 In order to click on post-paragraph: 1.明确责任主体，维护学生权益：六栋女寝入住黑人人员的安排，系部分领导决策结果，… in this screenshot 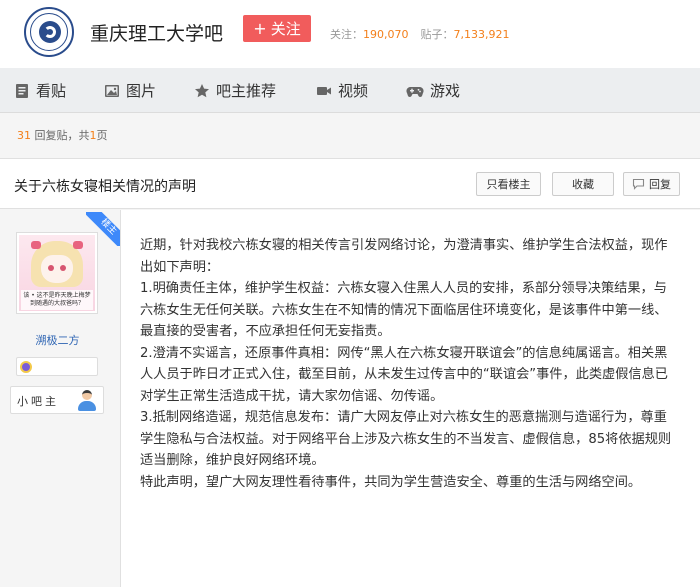, I will do `click(404, 310)`.